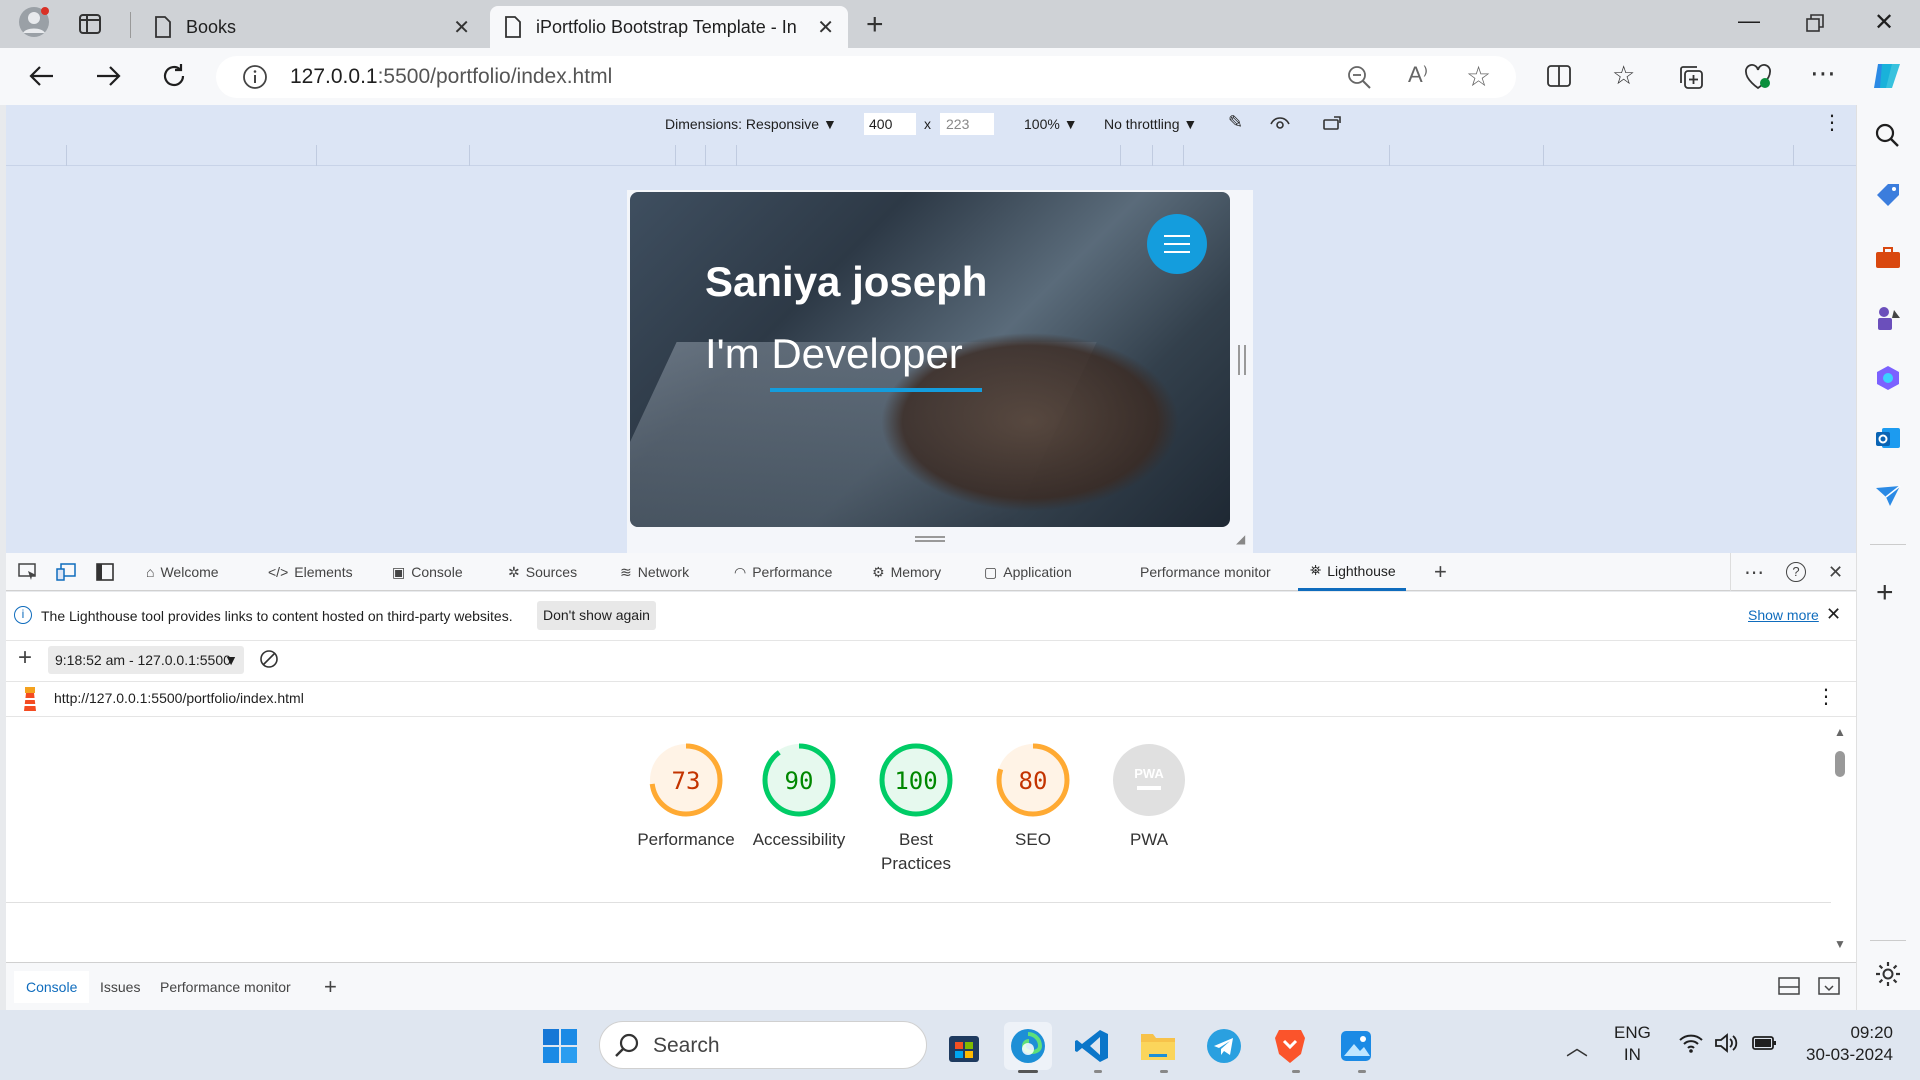 This screenshot has width=1920, height=1080. I want to click on drawer-tab-console: Console, so click(52, 987).